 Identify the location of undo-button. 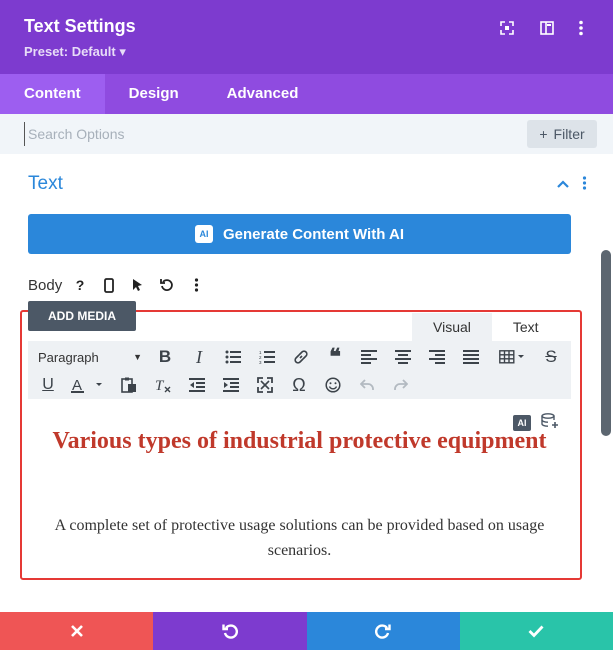
(230, 631).